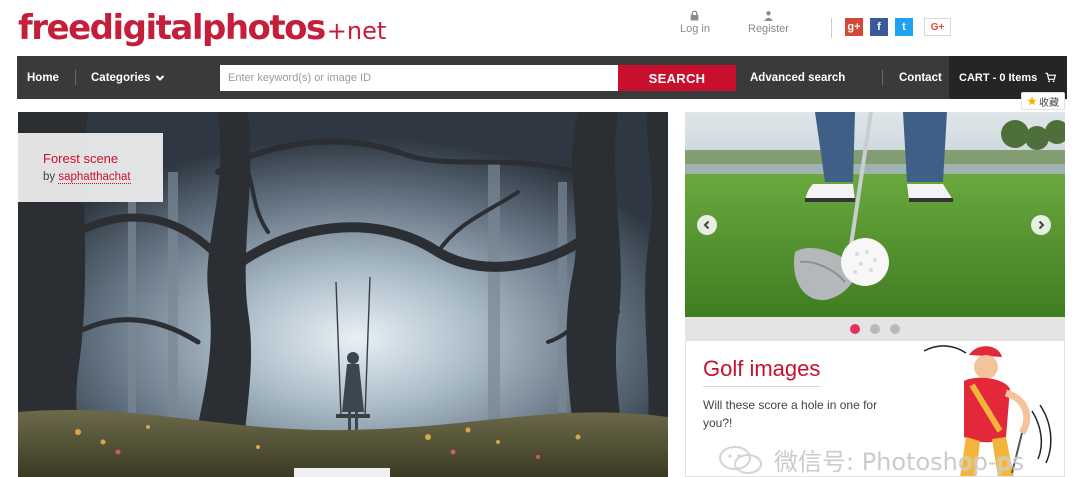  I want to click on chevron-right-icon, so click(1041, 225).